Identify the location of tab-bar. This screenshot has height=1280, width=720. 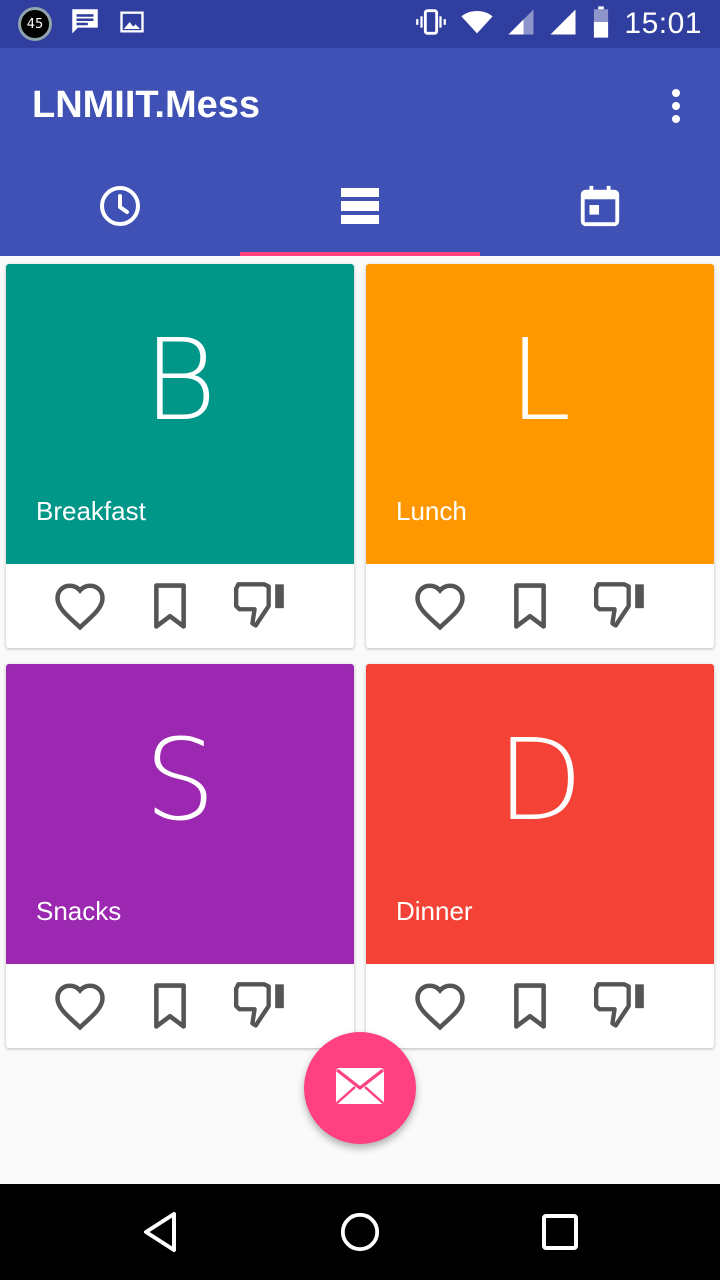
(360, 208).